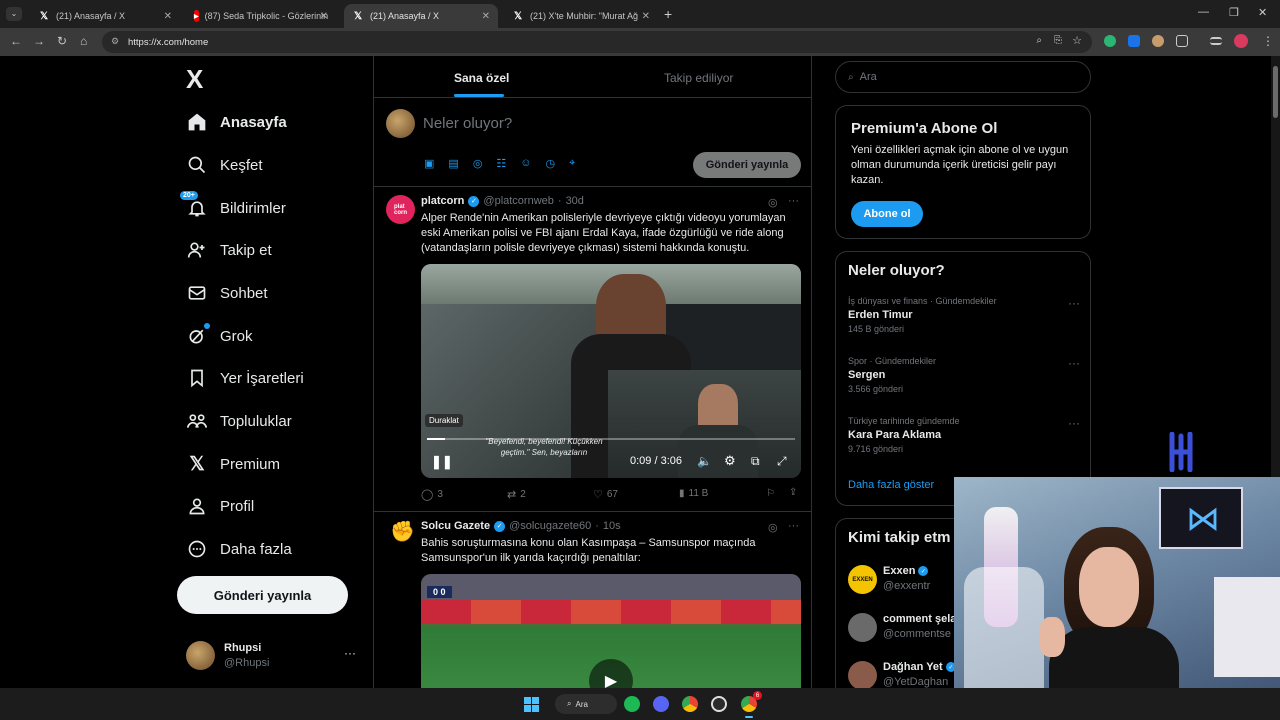 The width and height of the screenshot is (1280, 720). What do you see at coordinates (194, 79) in the screenshot?
I see `x-logo: X` at bounding box center [194, 79].